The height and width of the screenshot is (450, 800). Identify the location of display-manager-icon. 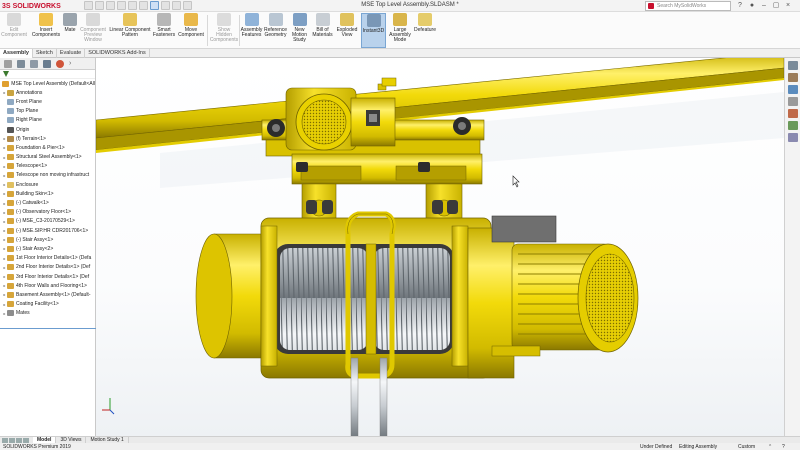
(60, 63).